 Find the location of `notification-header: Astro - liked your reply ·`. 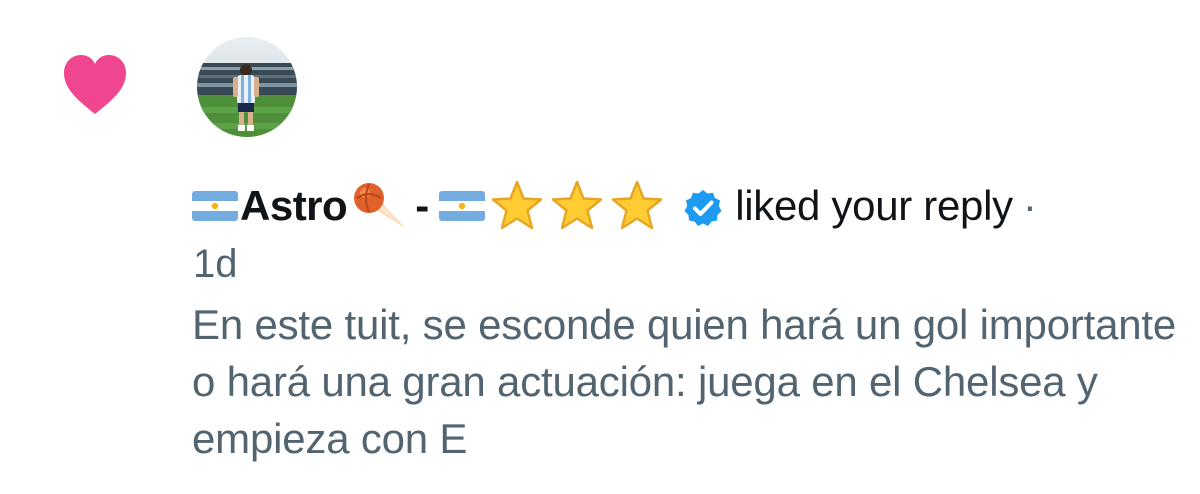

notification-header: Astro - liked your reply · is located at coordinates (614, 206).